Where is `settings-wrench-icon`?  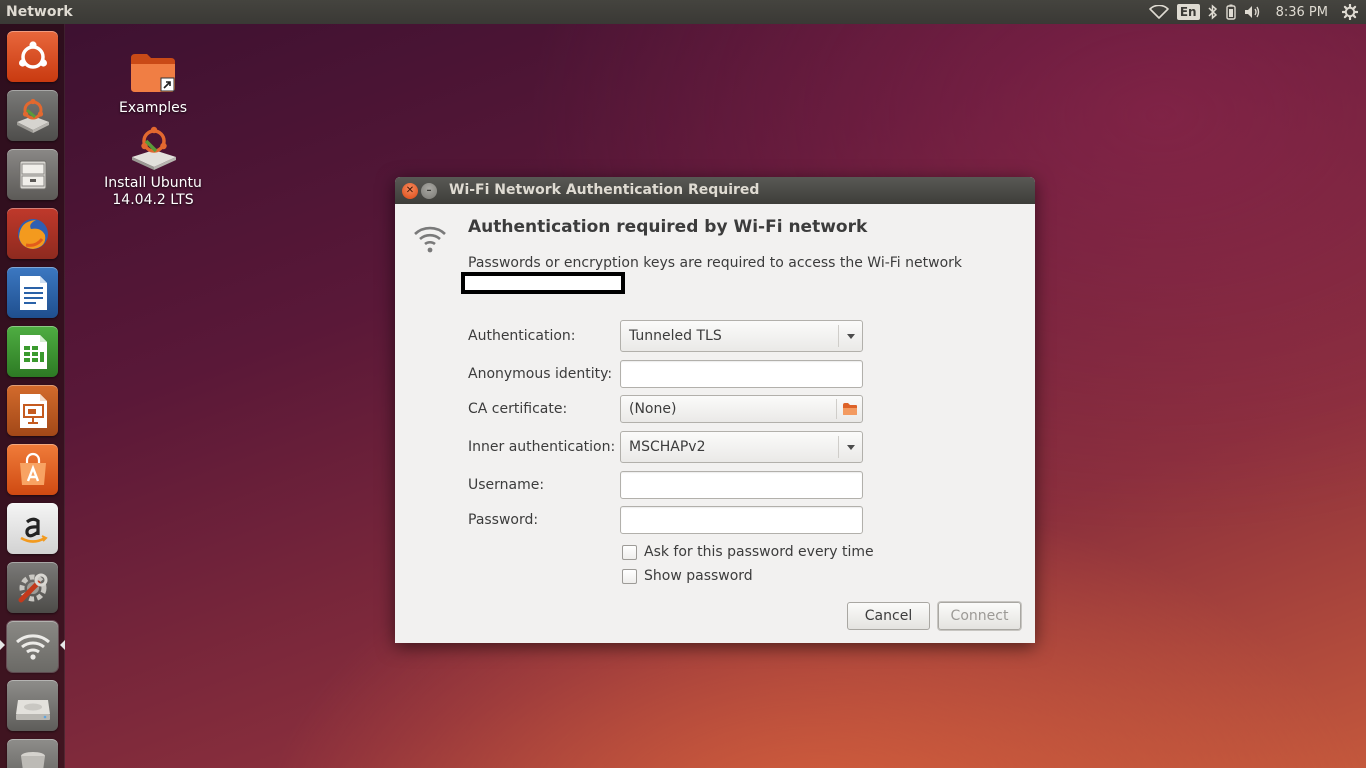
settings-wrench-icon is located at coordinates (32, 587).